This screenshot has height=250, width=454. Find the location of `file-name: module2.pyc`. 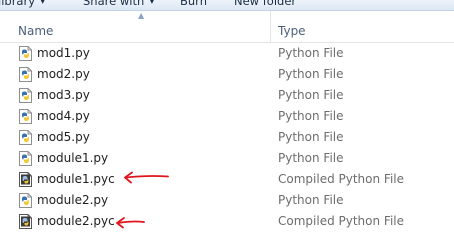

file-name: module2.pyc is located at coordinates (76, 221).